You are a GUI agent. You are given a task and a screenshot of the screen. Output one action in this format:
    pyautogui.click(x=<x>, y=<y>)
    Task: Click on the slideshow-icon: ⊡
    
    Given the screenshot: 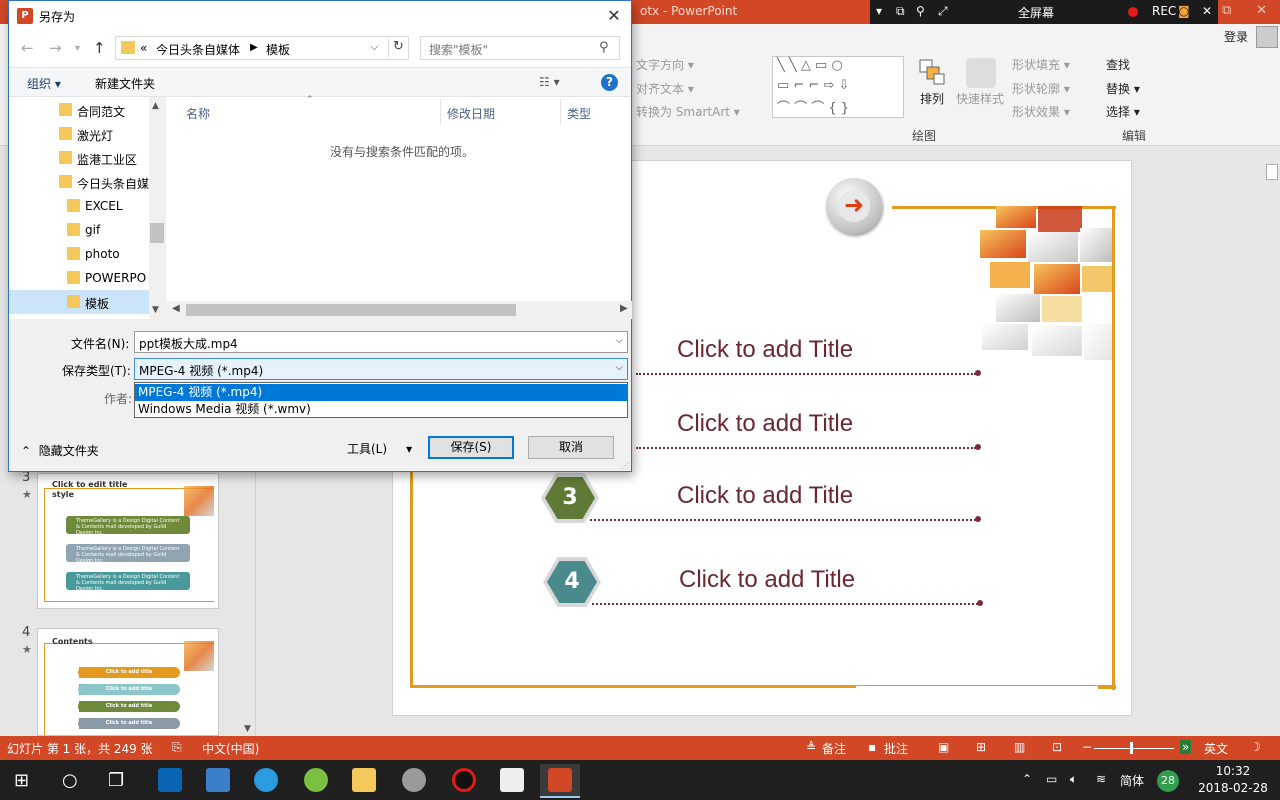 What is the action you would take?
    pyautogui.click(x=1057, y=747)
    